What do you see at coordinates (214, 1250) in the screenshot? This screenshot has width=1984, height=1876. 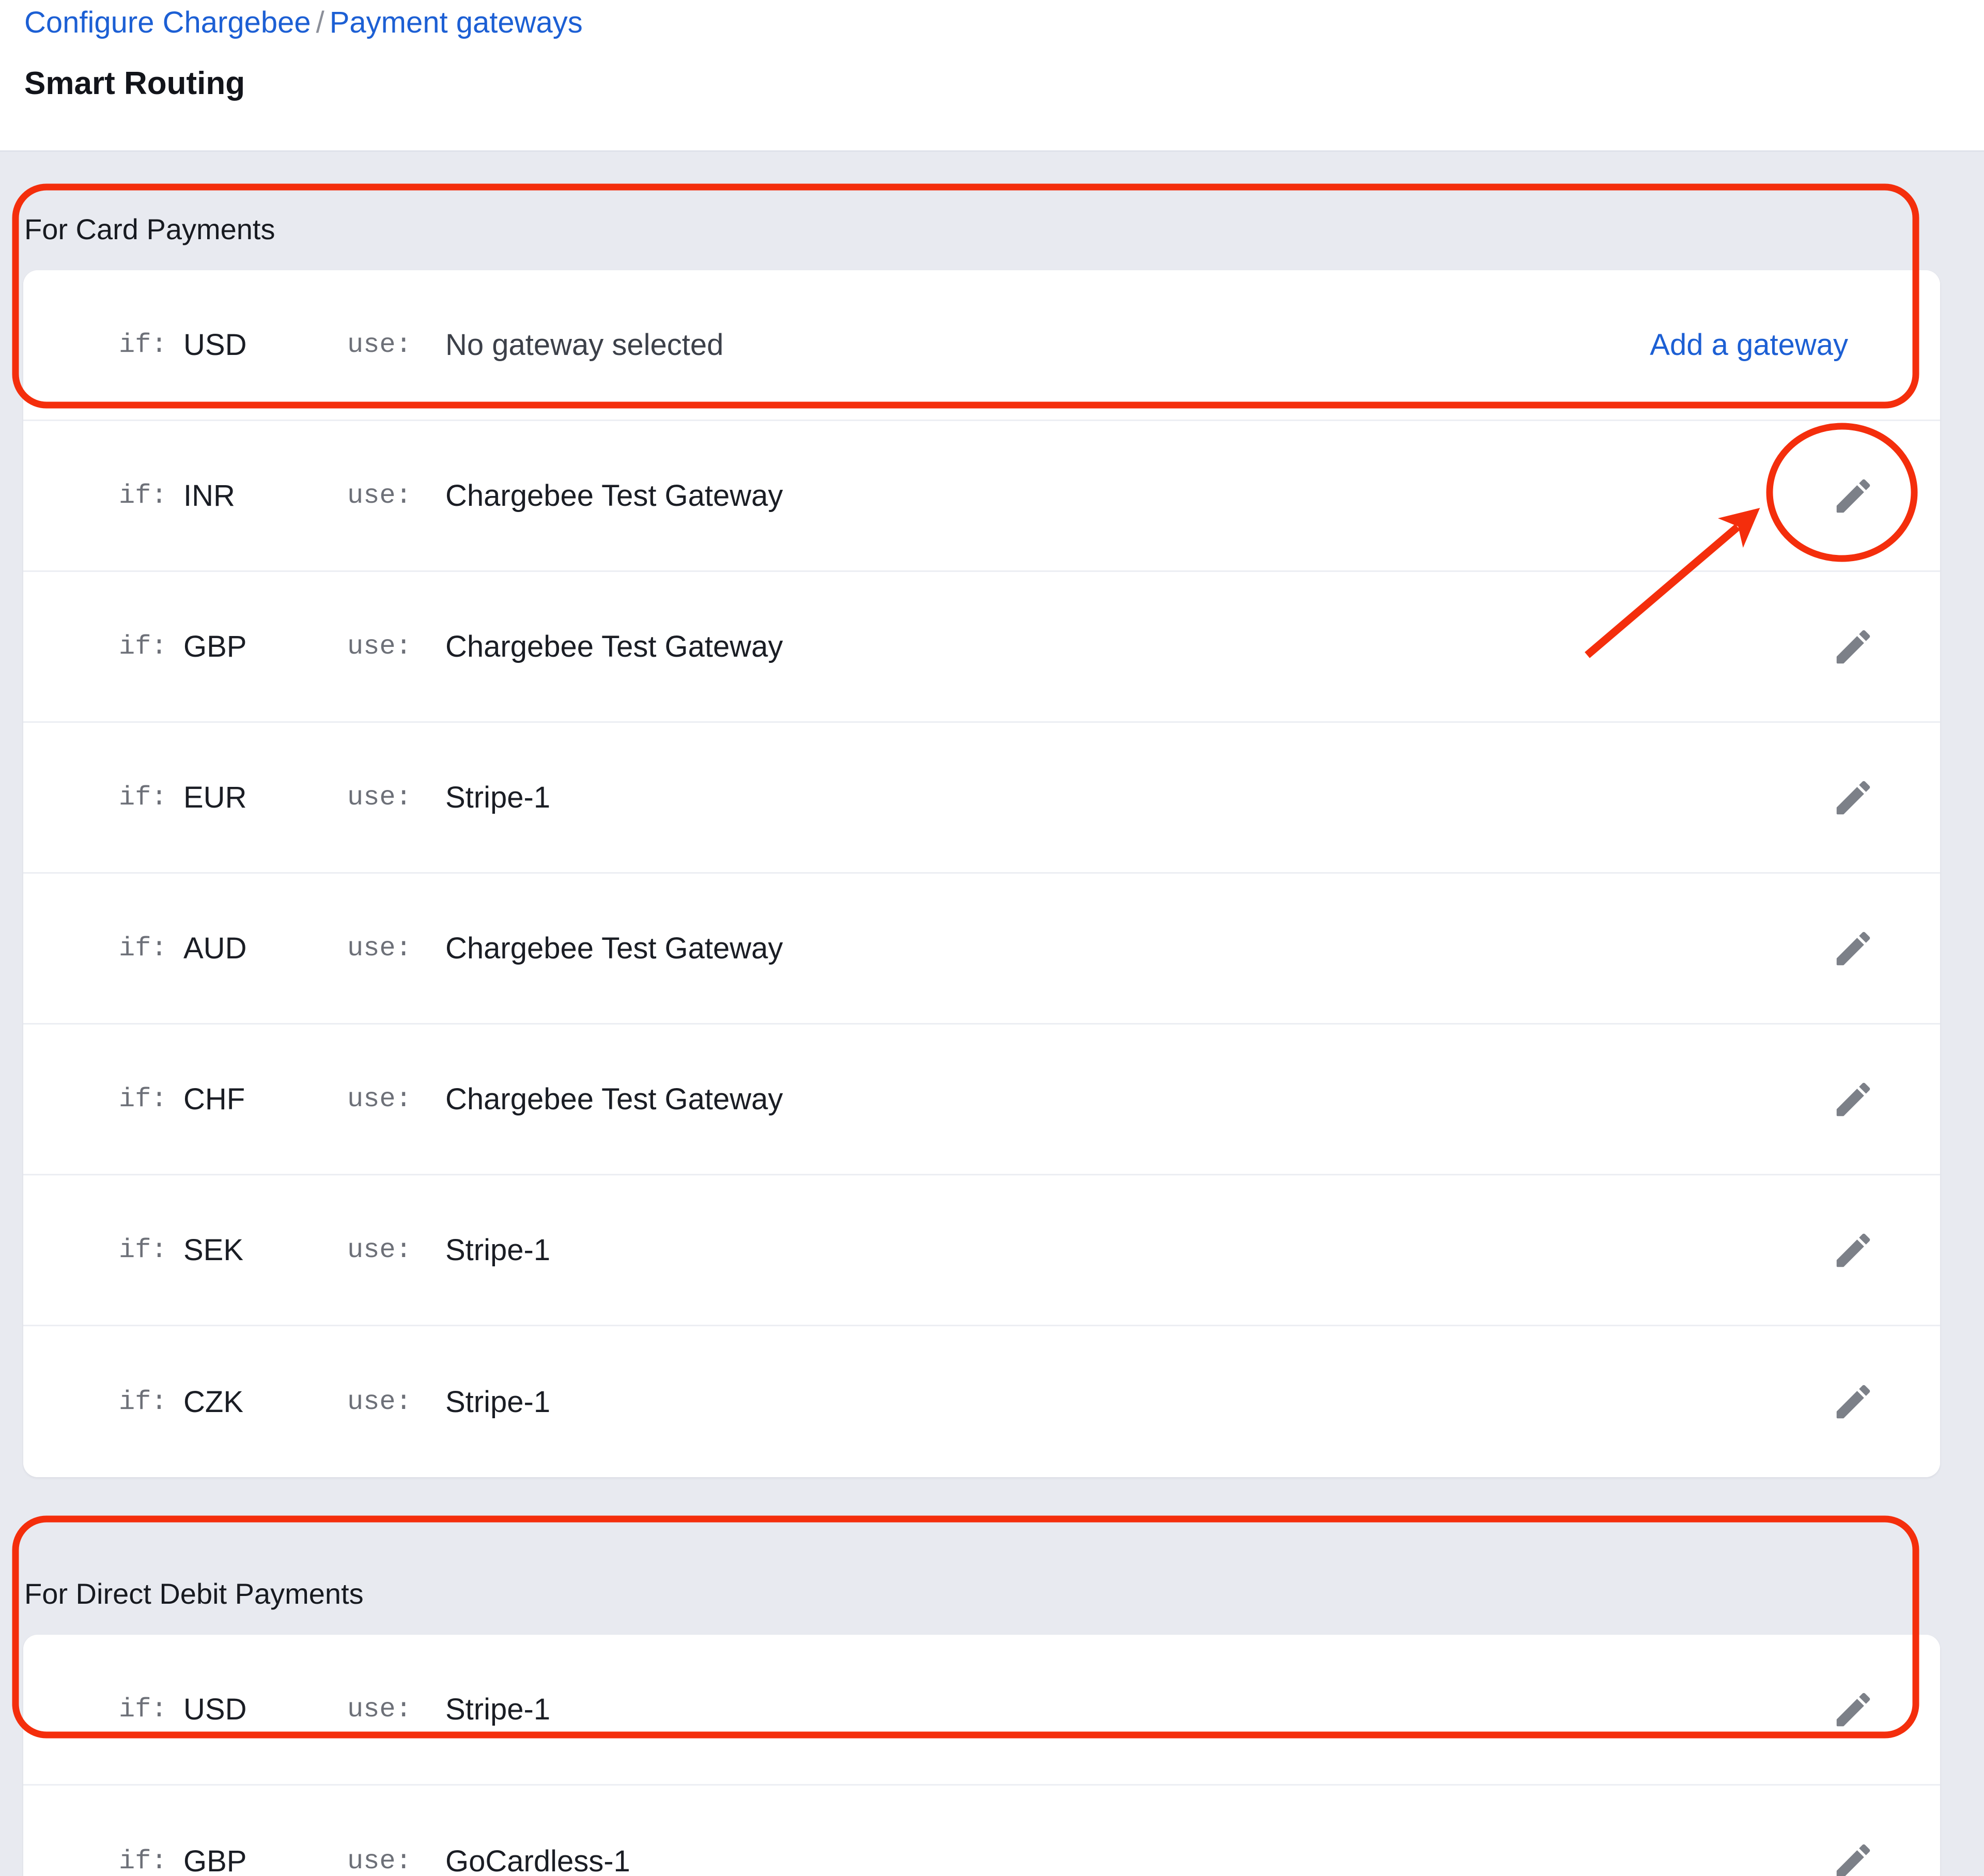 I see `currency-value: SEK` at bounding box center [214, 1250].